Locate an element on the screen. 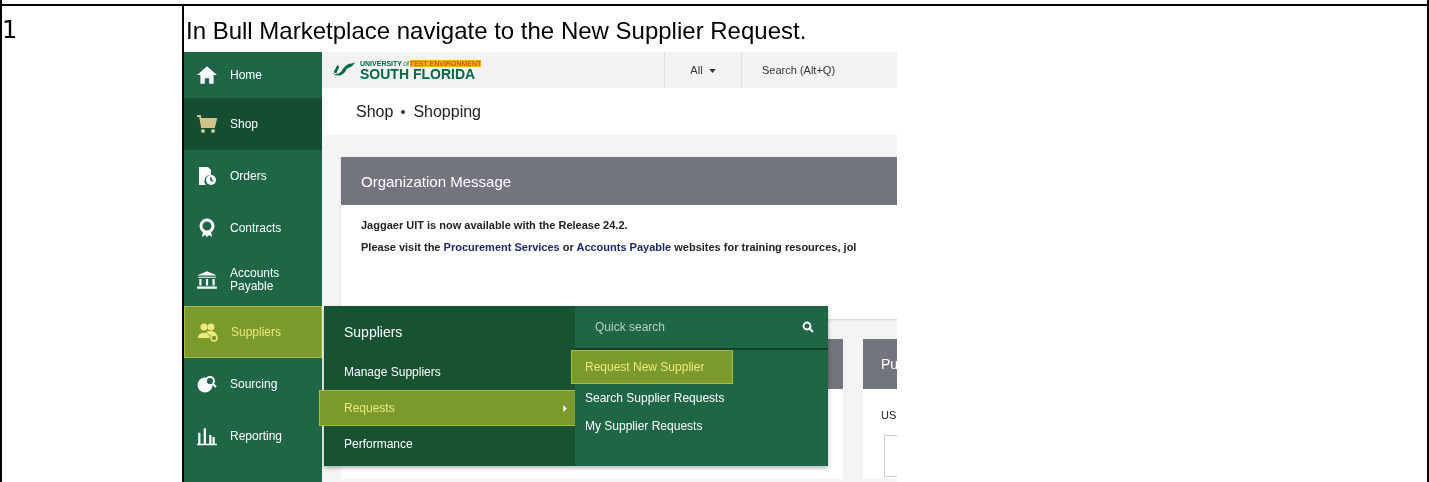  logo-name: SOUTH FLORIDA is located at coordinates (418, 73).